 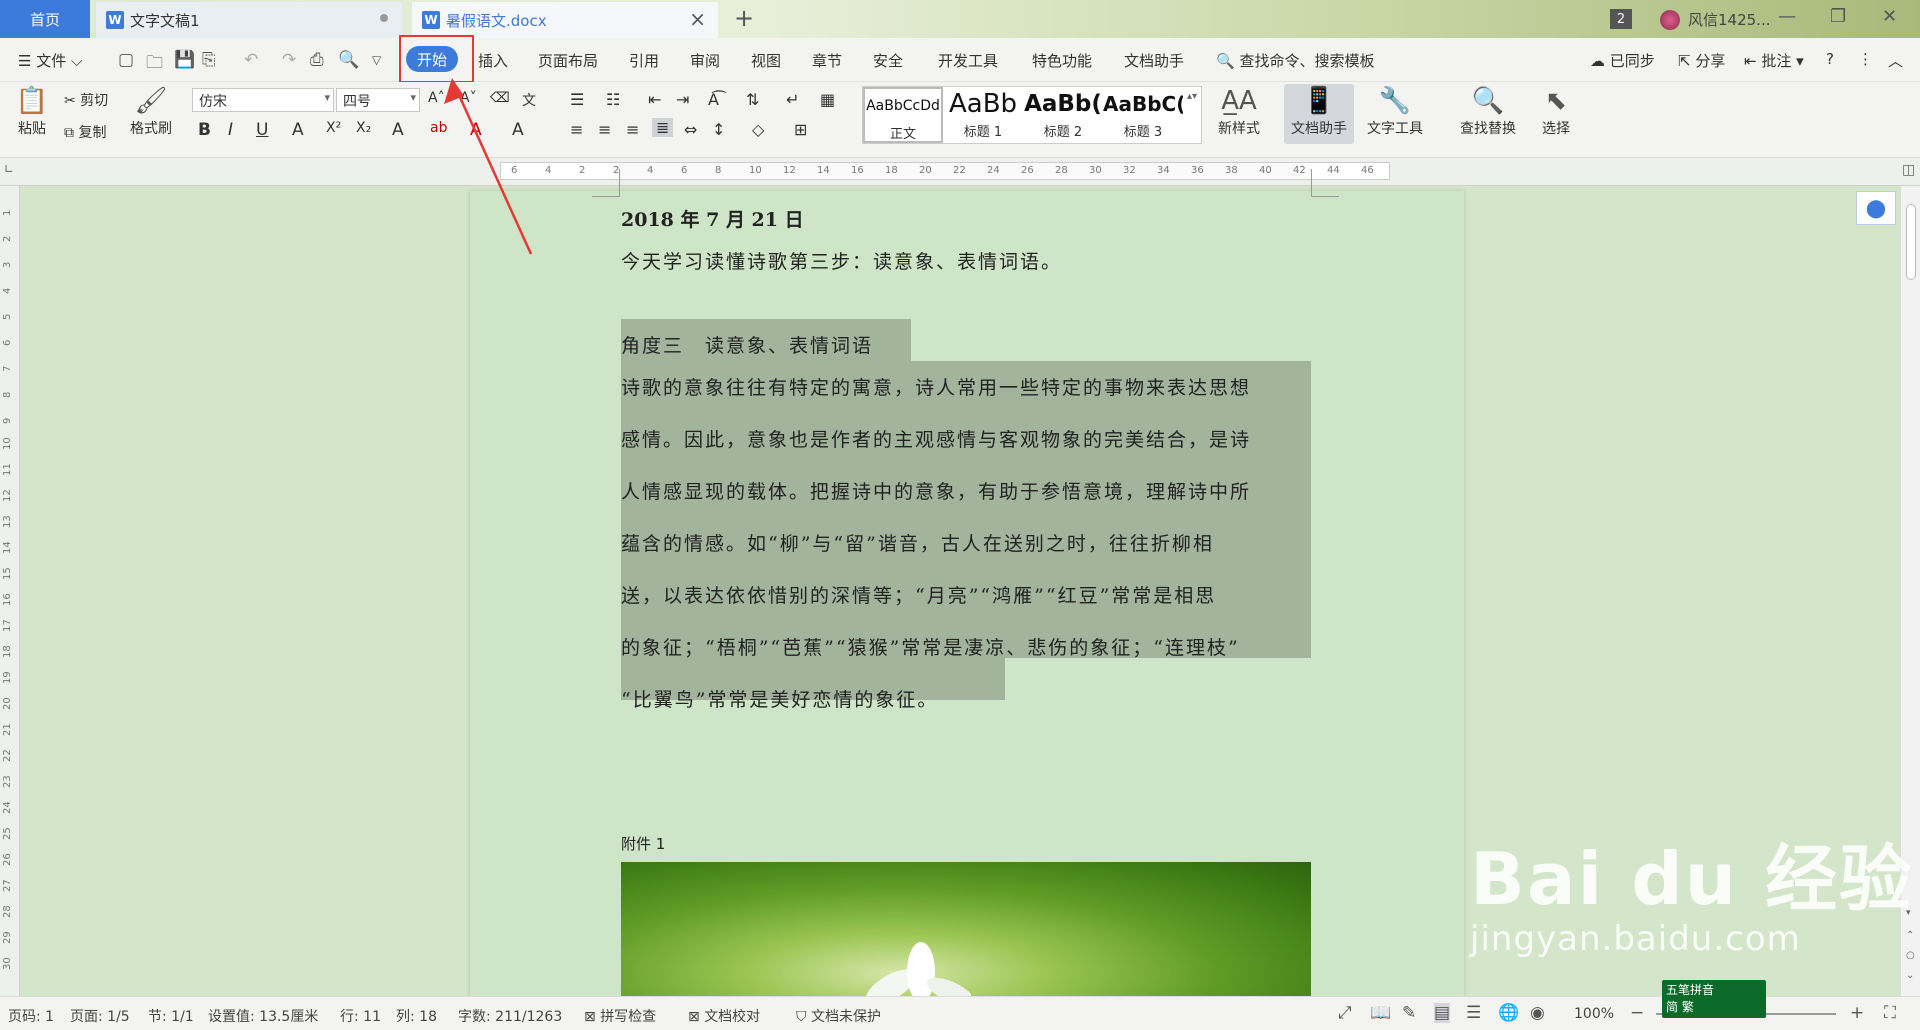 What do you see at coordinates (838, 1016) in the screenshot?
I see `doc-protect-button: ⛉ 文档未保护` at bounding box center [838, 1016].